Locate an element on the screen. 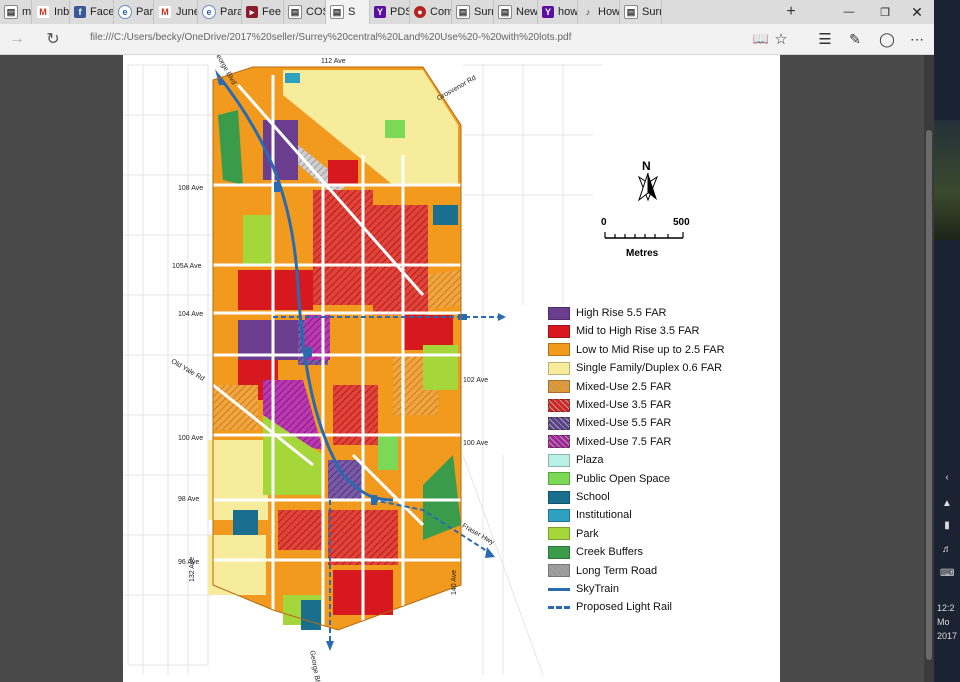 The width and height of the screenshot is (960, 682). tab-0: ▤ mai is located at coordinates (16, 12).